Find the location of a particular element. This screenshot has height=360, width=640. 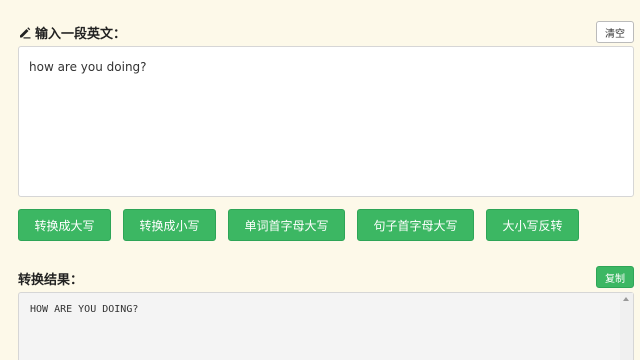

clear-button: 清空 is located at coordinates (615, 32).